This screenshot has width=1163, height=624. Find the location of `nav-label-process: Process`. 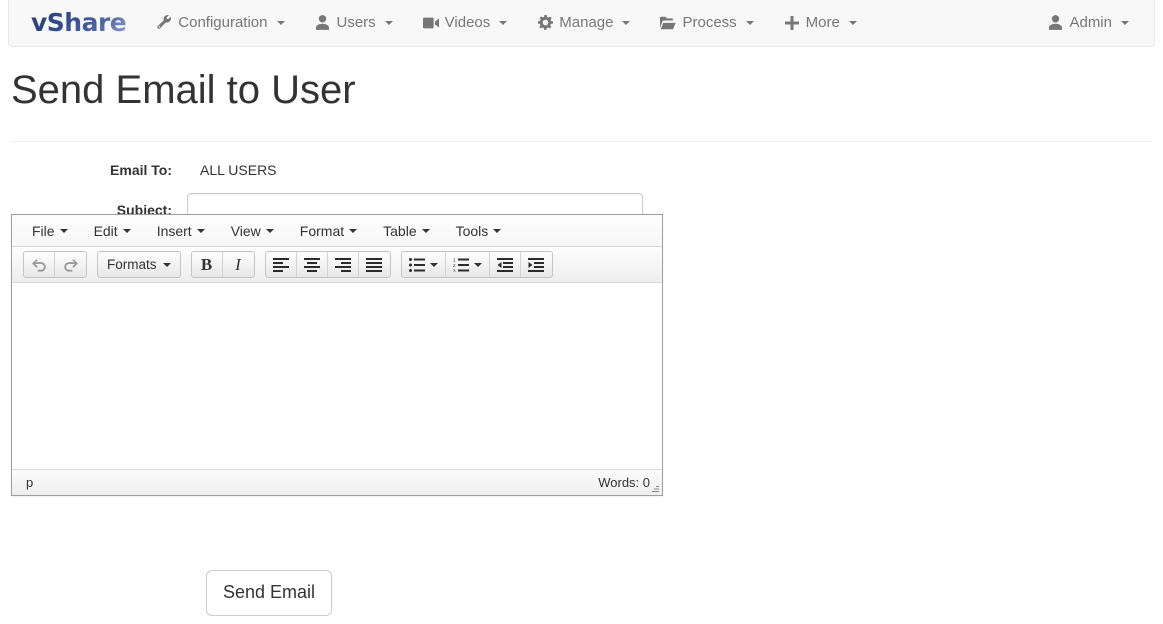

nav-label-process: Process is located at coordinates (709, 22).